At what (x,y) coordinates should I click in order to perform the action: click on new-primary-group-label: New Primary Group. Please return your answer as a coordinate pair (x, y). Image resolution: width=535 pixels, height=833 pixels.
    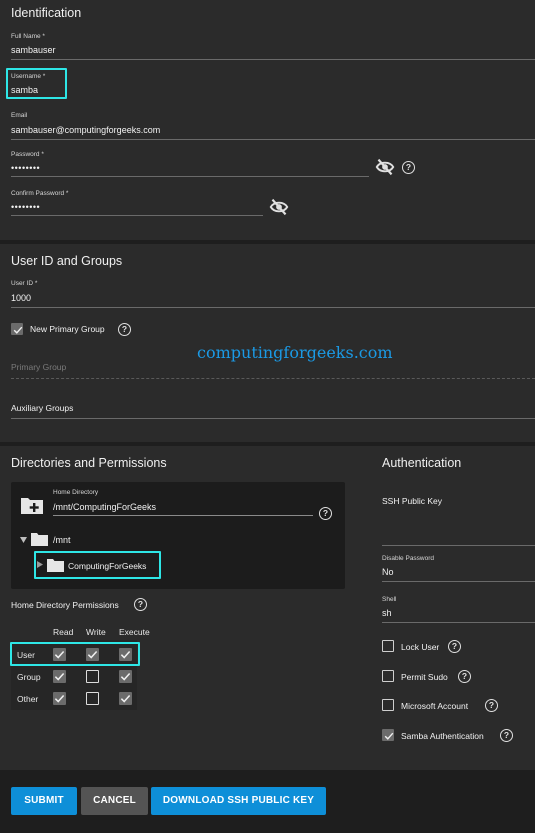
    Looking at the image, I should click on (67, 329).